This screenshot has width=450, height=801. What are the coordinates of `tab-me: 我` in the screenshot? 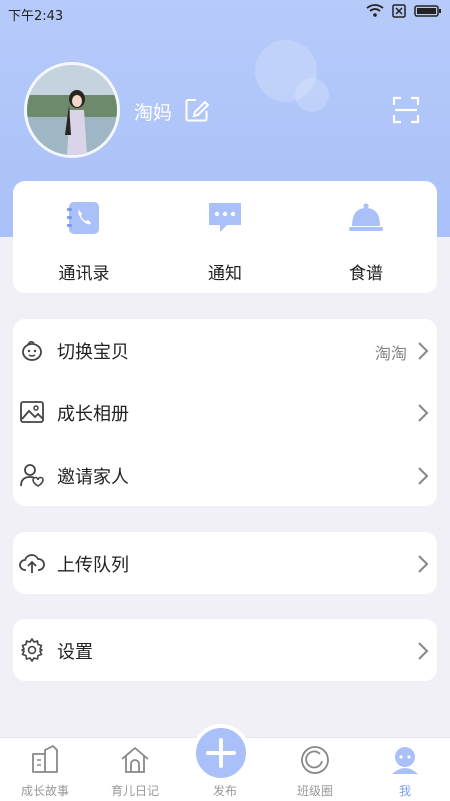 It's located at (405, 769).